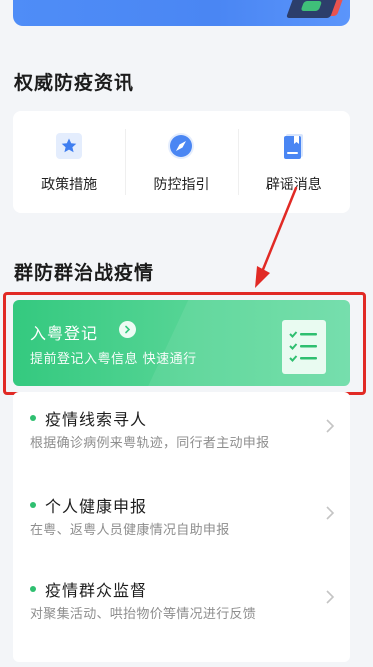 The image size is (373, 667). Describe the element at coordinates (69, 185) in the screenshot. I see `info-label-policy: 政策措施` at that location.